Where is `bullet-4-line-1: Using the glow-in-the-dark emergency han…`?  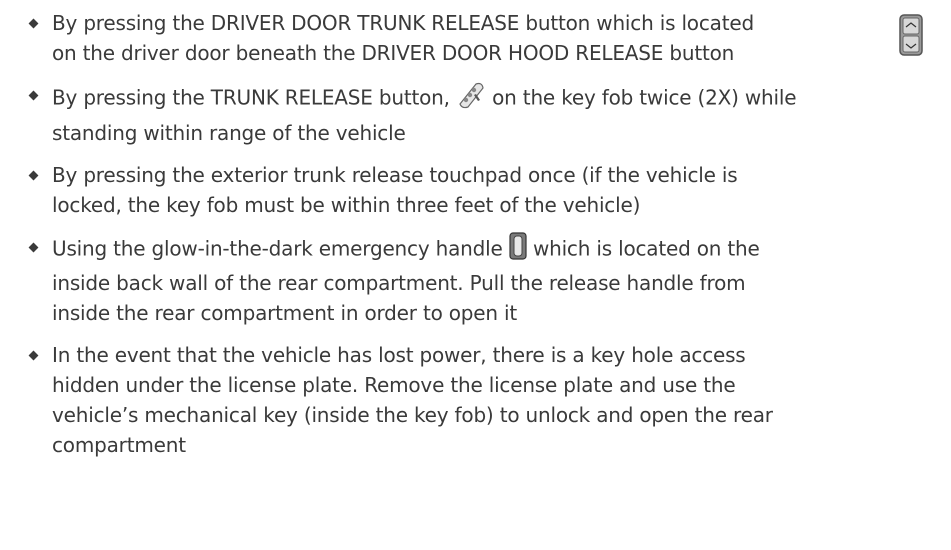 bullet-4-line-1: Using the glow-in-the-dark emergency han… is located at coordinates (497, 250).